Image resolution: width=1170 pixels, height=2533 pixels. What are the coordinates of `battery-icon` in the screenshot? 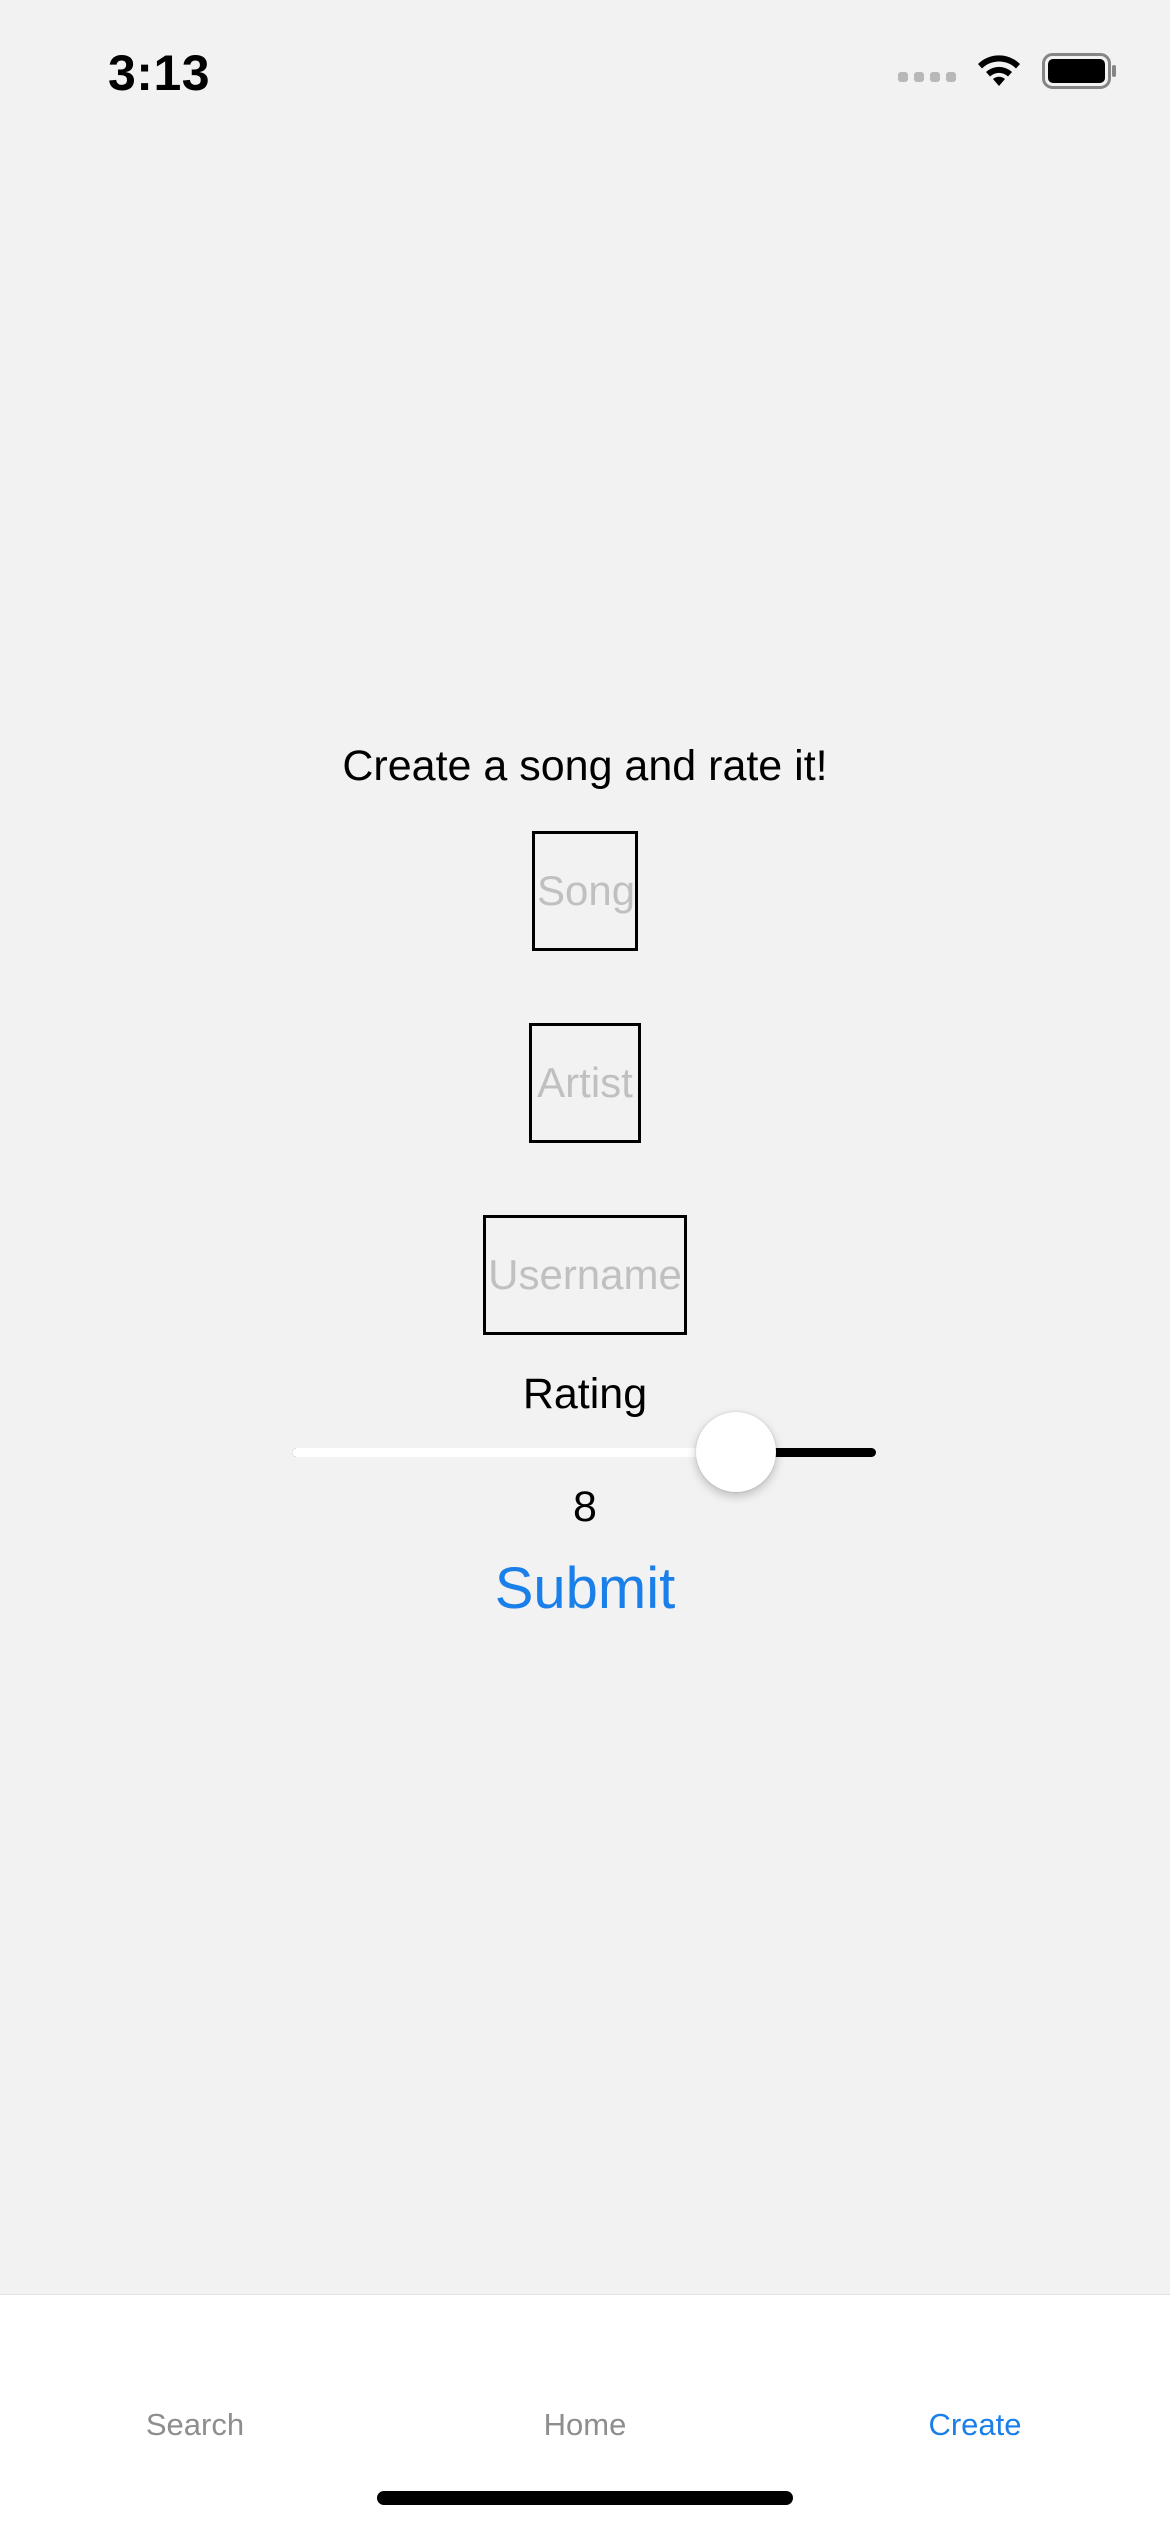 It's located at (1080, 71).